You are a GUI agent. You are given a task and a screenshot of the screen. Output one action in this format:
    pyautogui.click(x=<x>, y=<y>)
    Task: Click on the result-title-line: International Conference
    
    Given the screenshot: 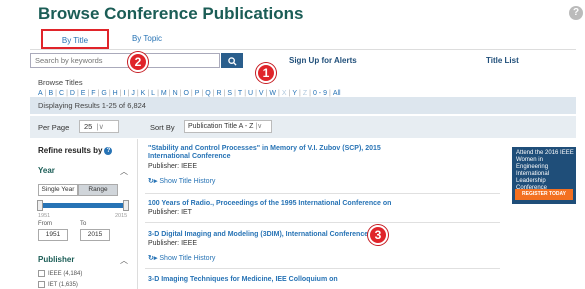 What is the action you would take?
    pyautogui.click(x=189, y=156)
    